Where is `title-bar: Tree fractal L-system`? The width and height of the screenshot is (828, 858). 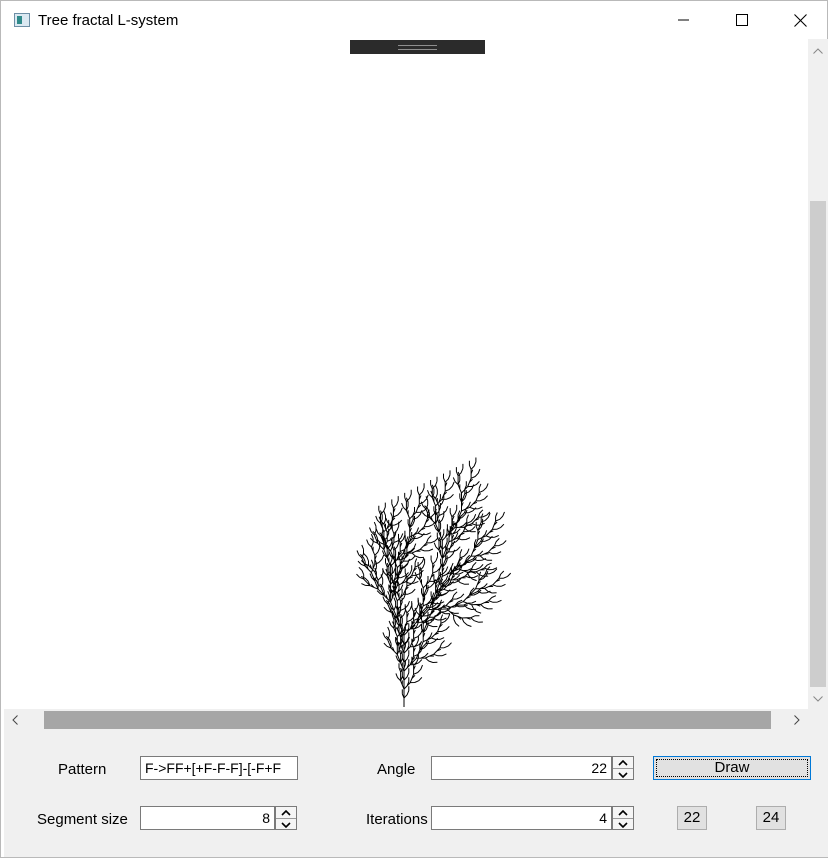 title-bar: Tree fractal L-system is located at coordinates (414, 20).